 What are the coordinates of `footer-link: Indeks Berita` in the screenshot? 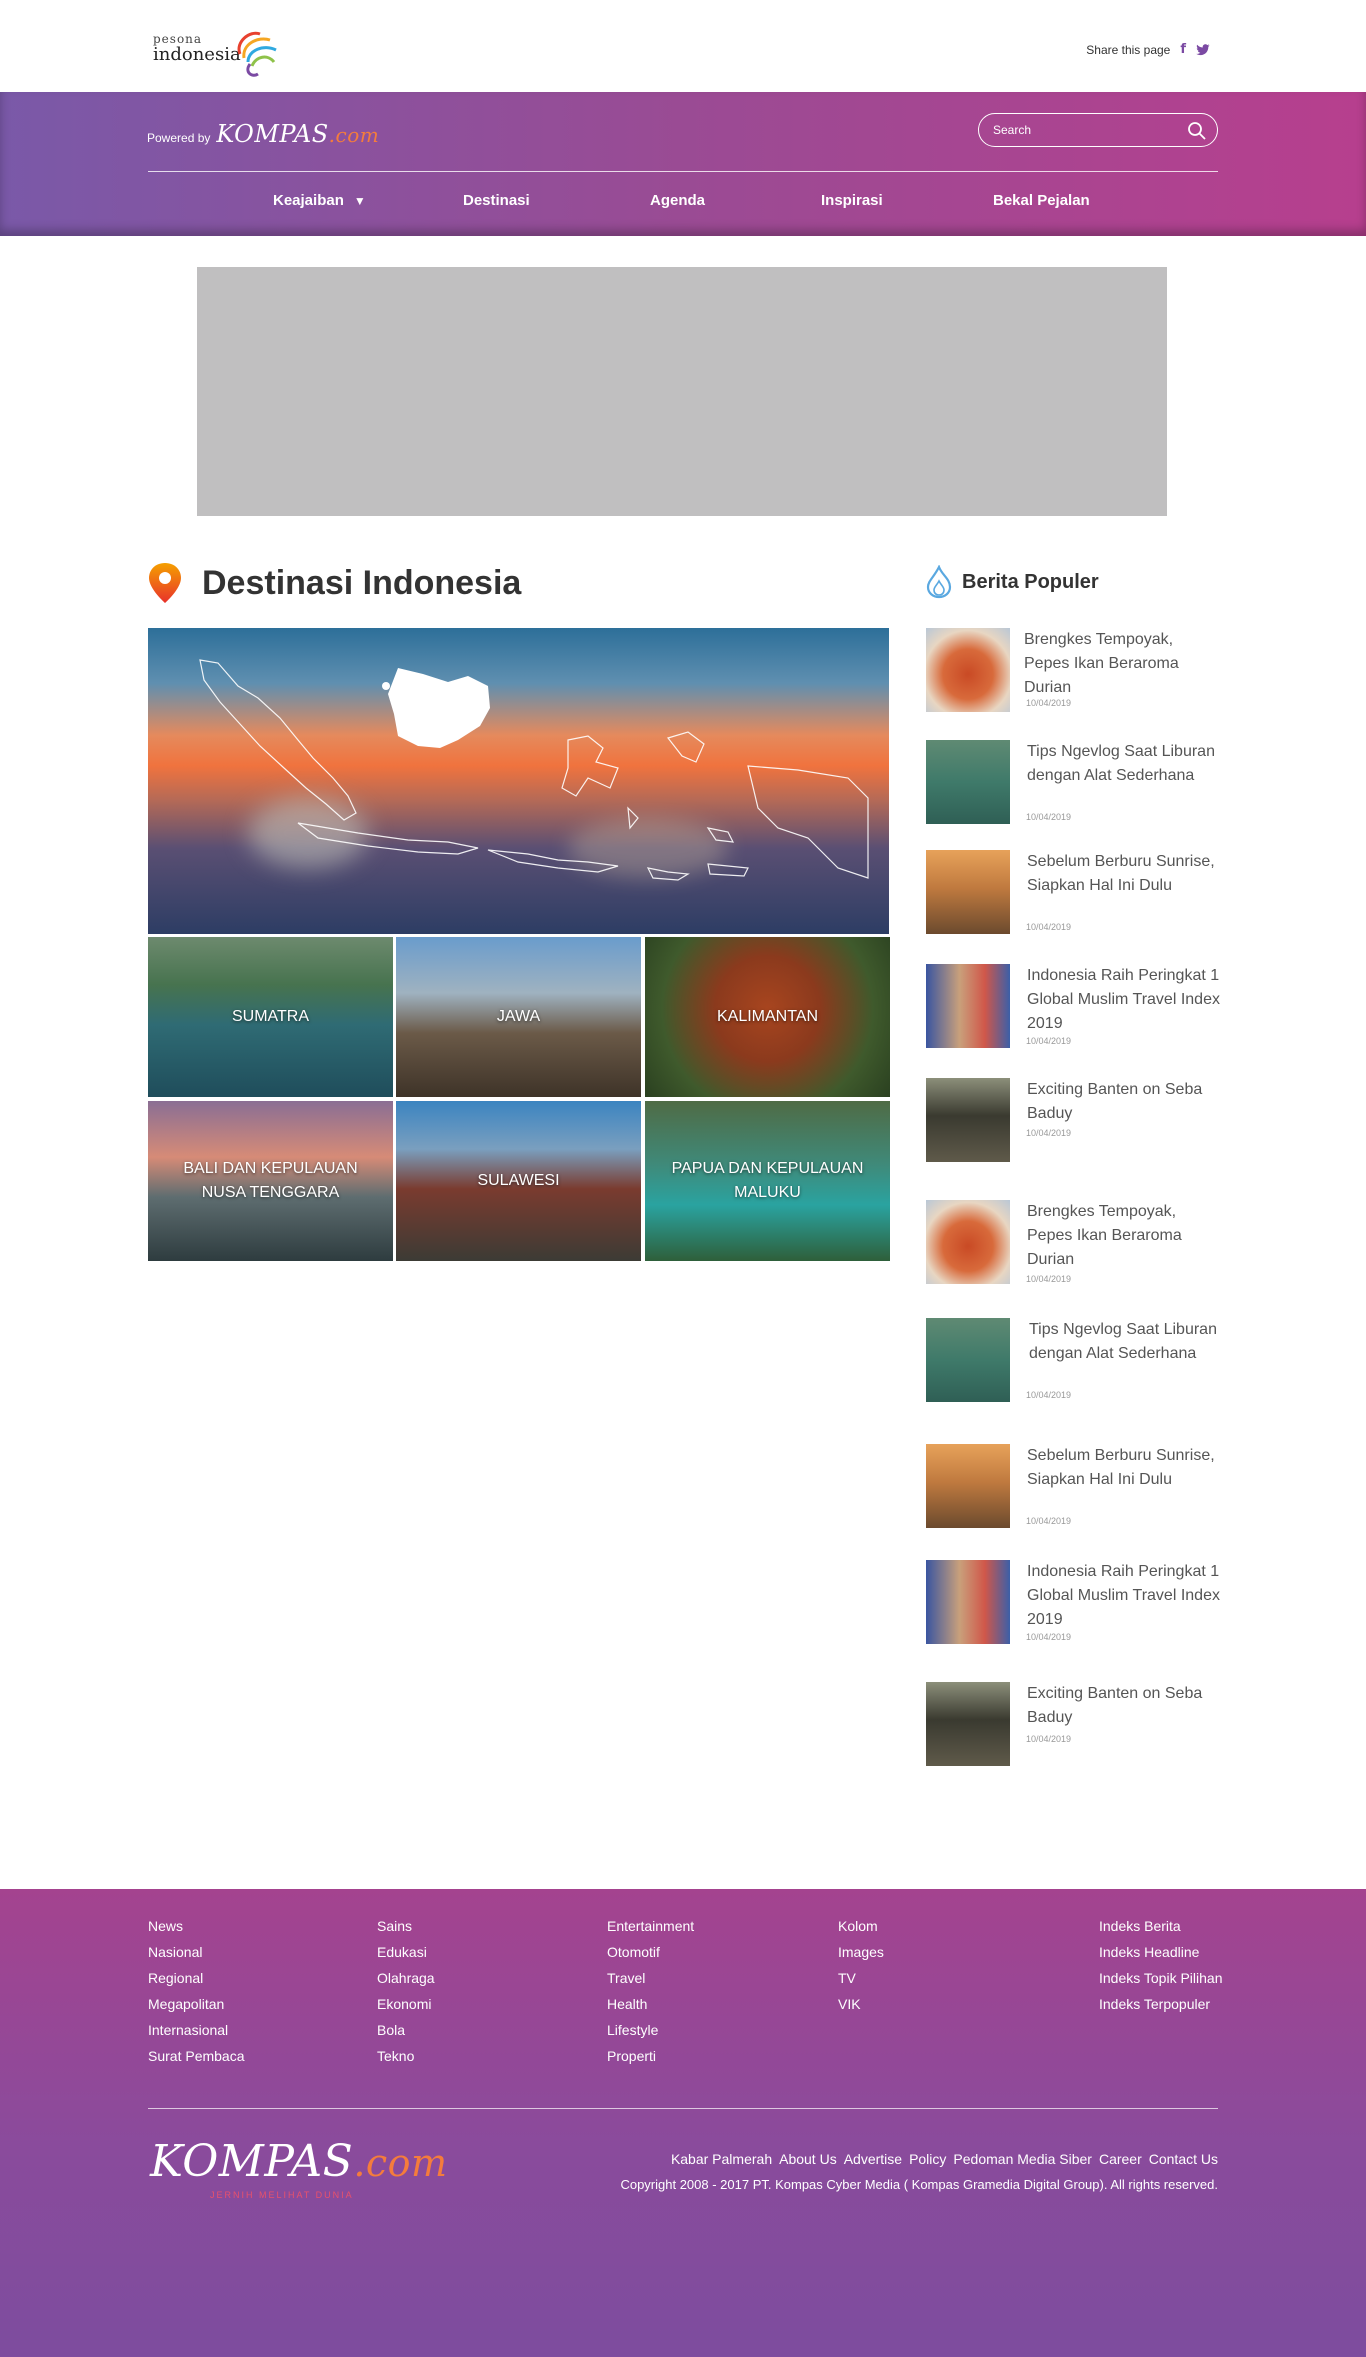 It's located at (1160, 1926).